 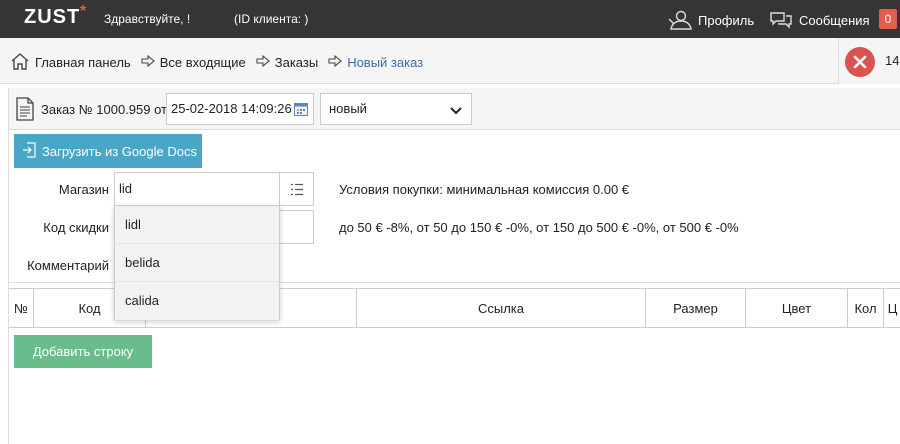 I want to click on counter-text: 14, so click(x=892, y=60).